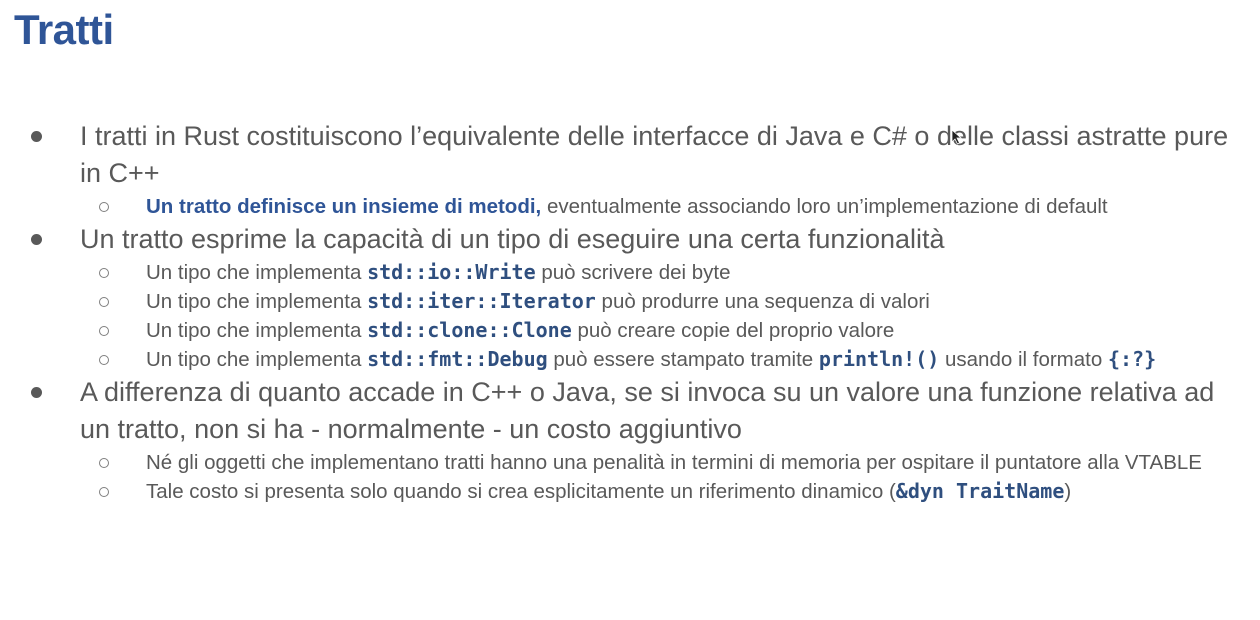  Describe the element at coordinates (633, 272) in the screenshot. I see `sub-bullet-text: può scrivere dei byte` at that location.